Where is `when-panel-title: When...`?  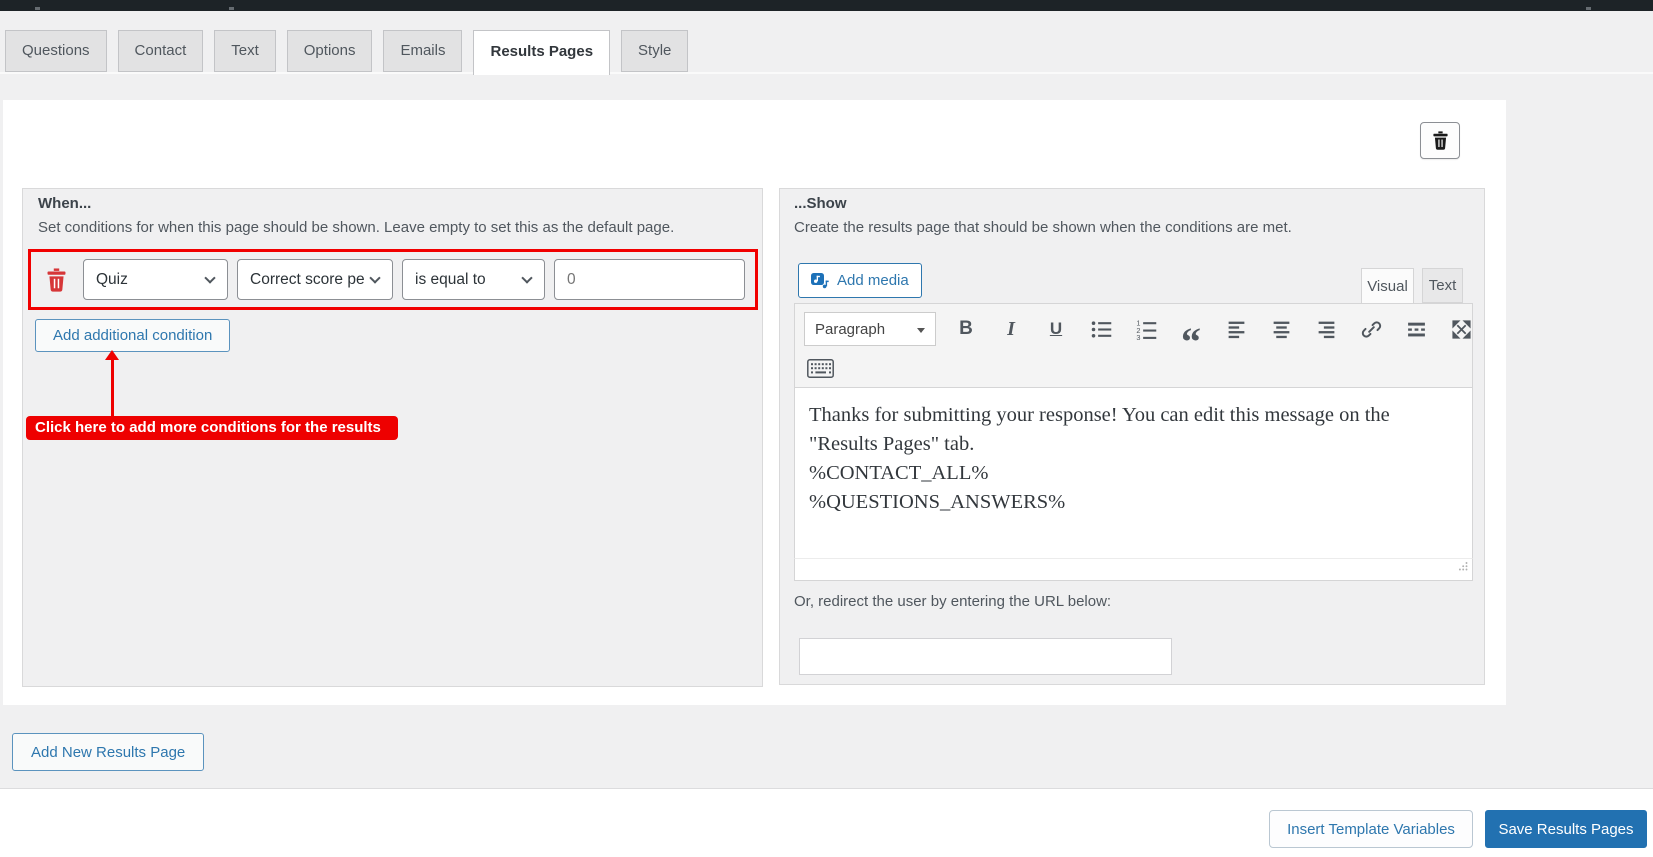
when-panel-title: When... is located at coordinates (65, 203).